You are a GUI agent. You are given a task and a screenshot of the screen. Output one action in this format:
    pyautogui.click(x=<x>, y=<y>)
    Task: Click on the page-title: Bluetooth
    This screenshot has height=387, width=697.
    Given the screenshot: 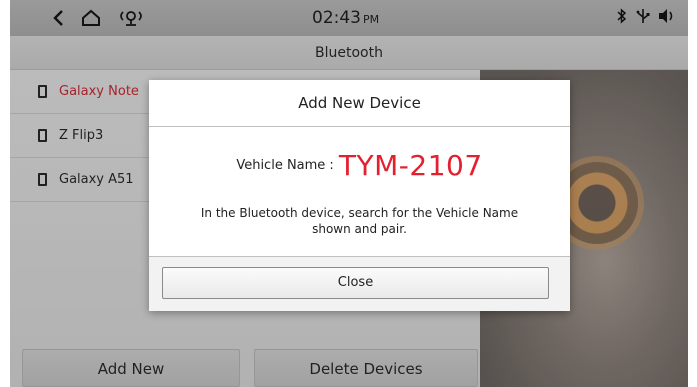 What is the action you would take?
    pyautogui.click(x=349, y=53)
    